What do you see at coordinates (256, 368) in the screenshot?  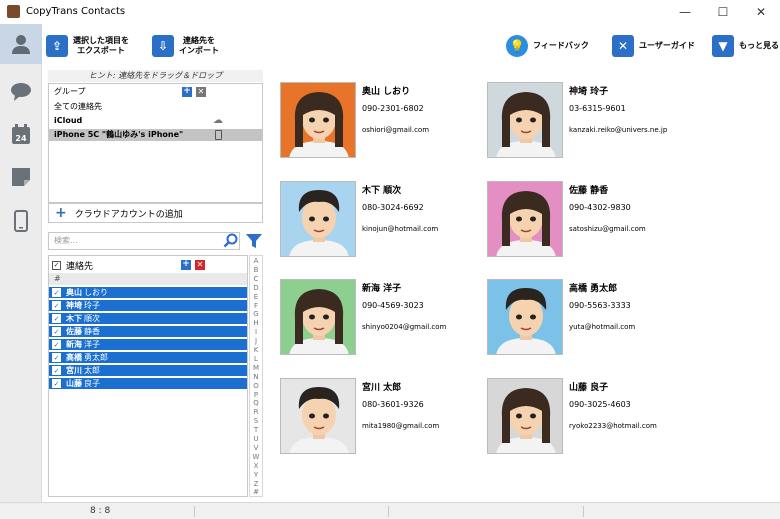 I see `alphabet-letter: M` at bounding box center [256, 368].